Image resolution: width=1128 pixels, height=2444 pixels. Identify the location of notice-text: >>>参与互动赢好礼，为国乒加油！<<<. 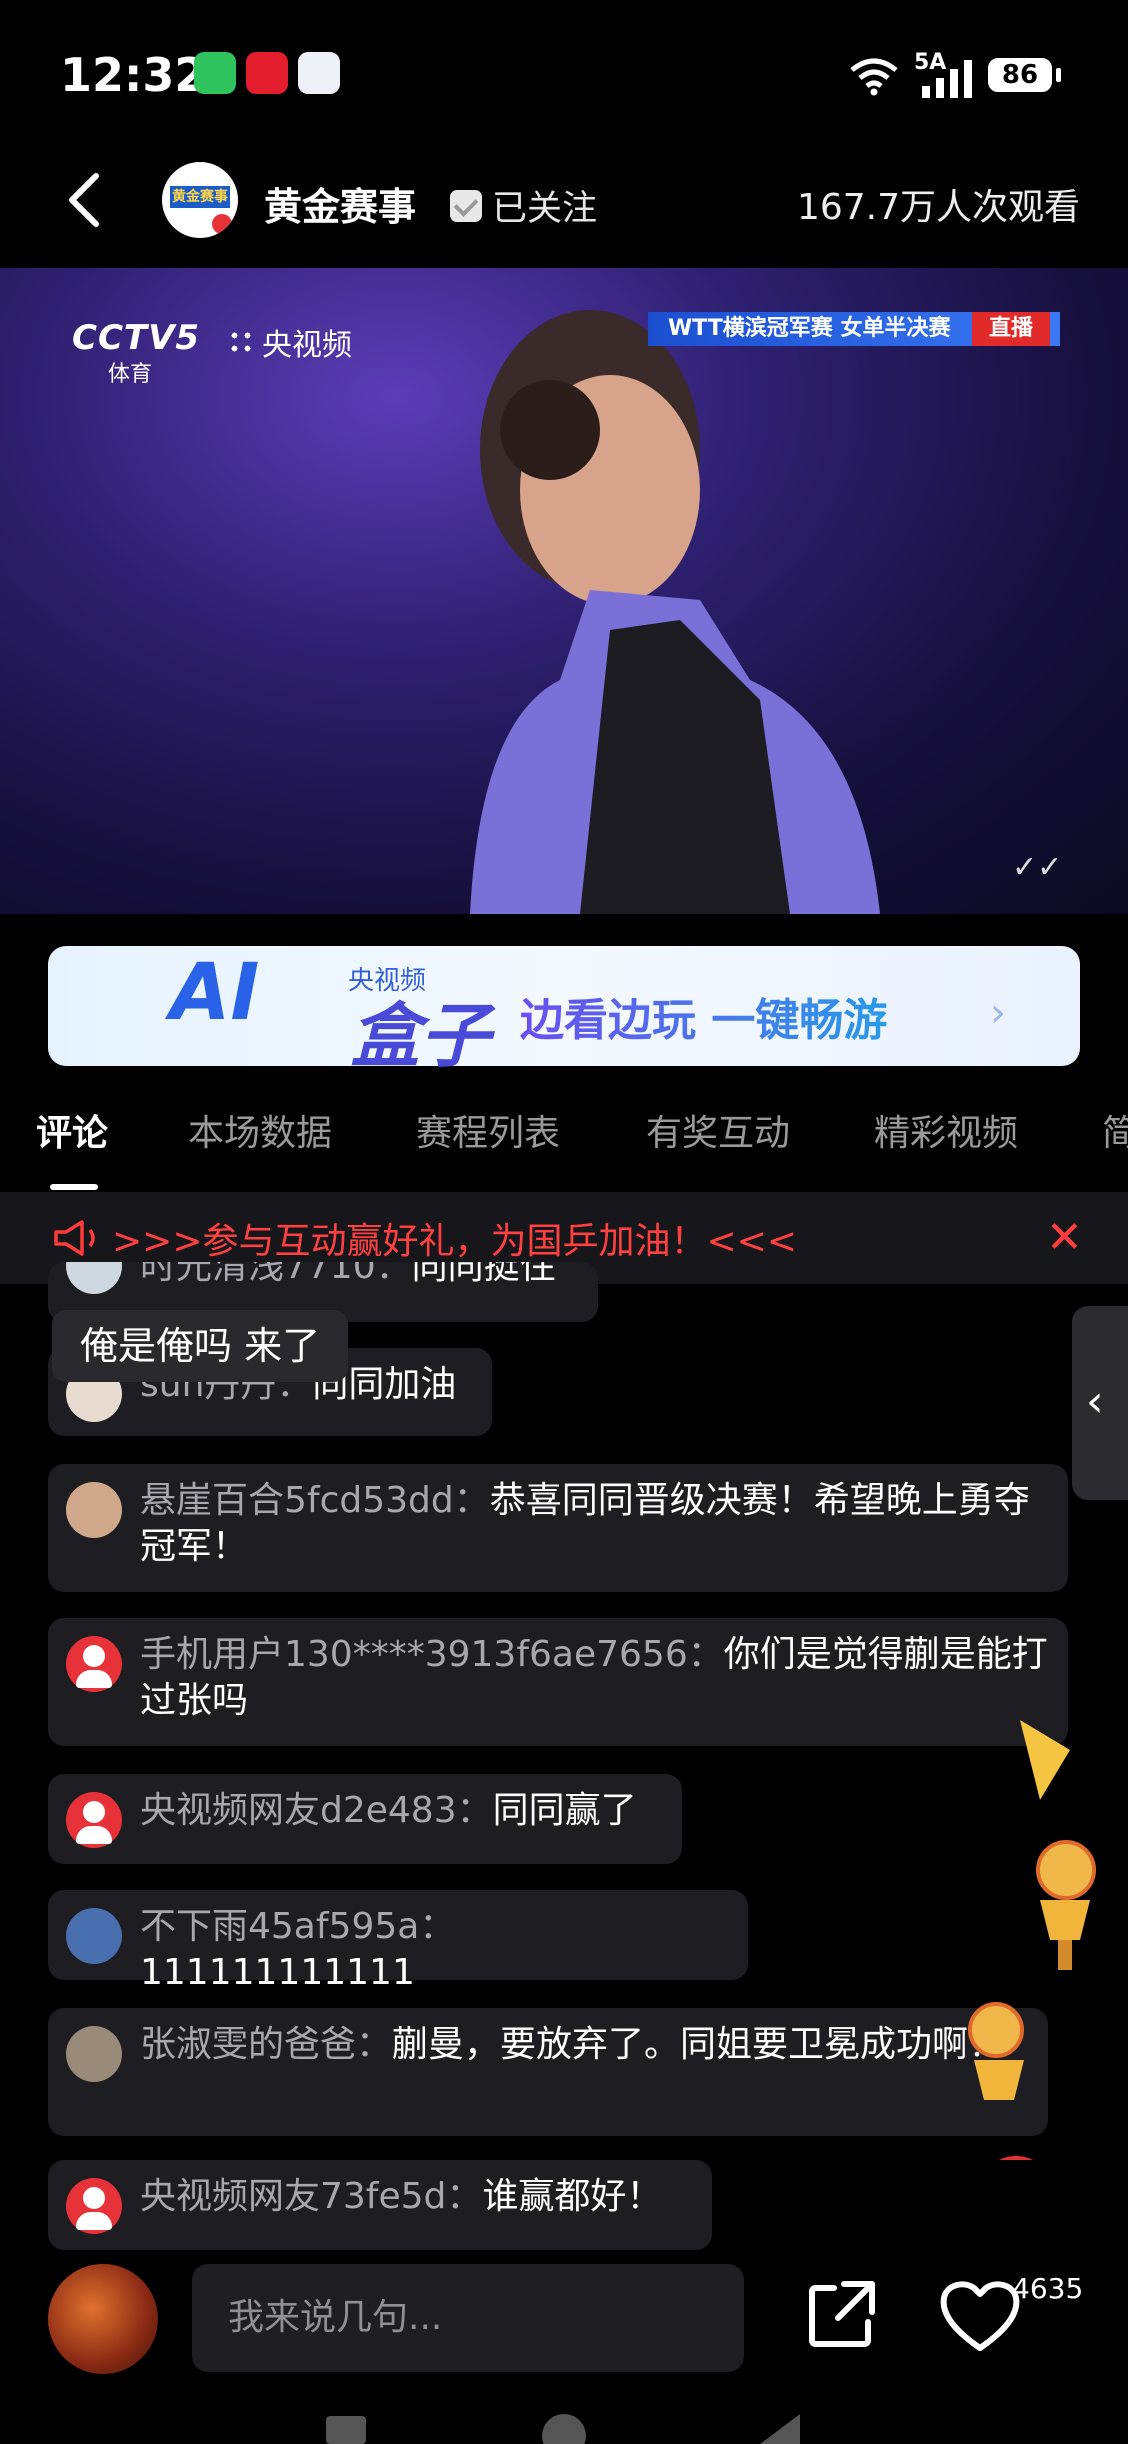
(454, 1241).